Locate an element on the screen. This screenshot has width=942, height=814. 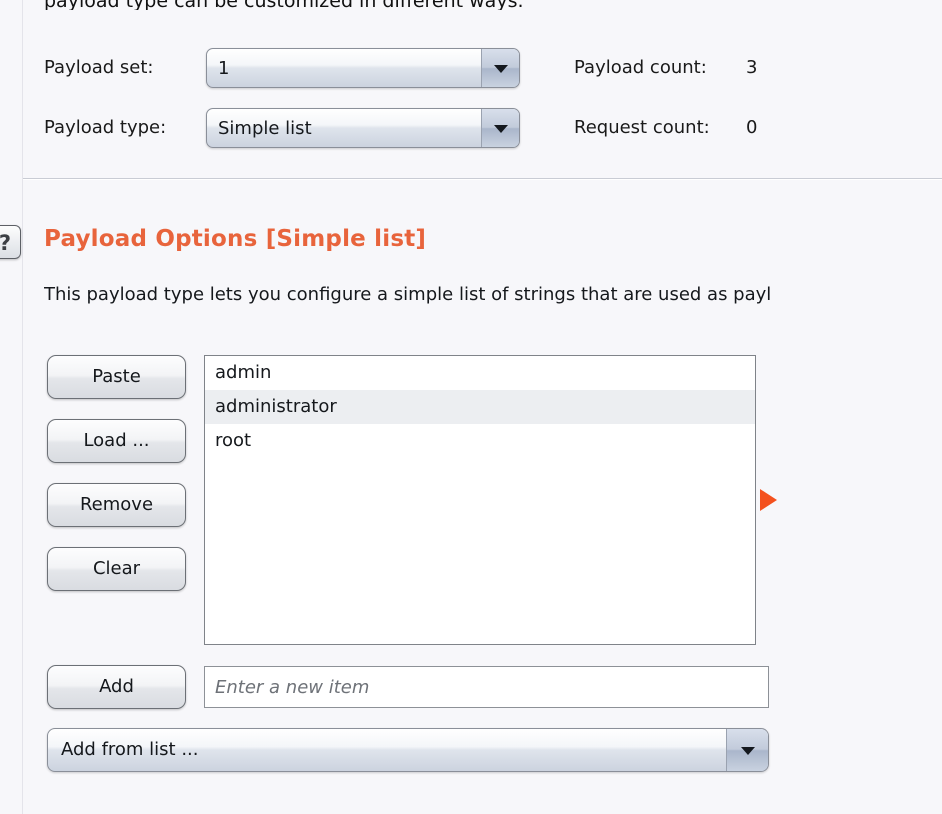
clear-button: Clear is located at coordinates (116, 569).